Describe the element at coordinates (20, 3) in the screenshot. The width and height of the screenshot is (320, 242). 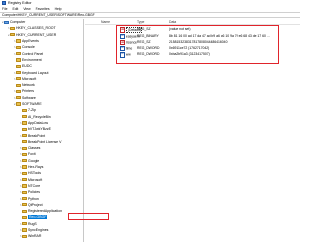
I see `window-title: Registry Editor` at that location.